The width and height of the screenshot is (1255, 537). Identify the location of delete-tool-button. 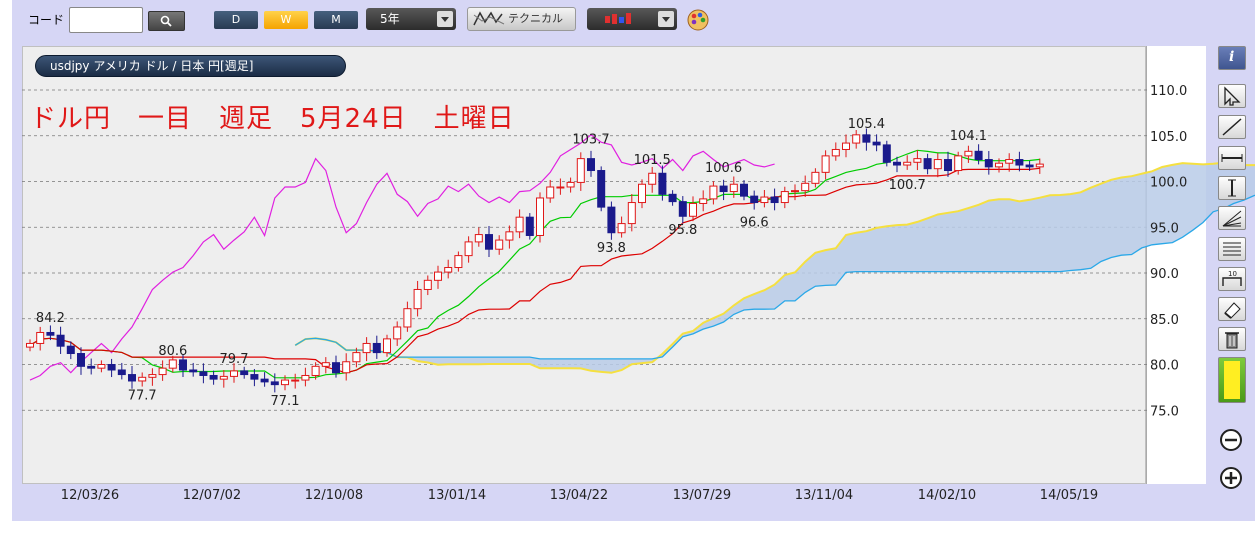
(1232, 339).